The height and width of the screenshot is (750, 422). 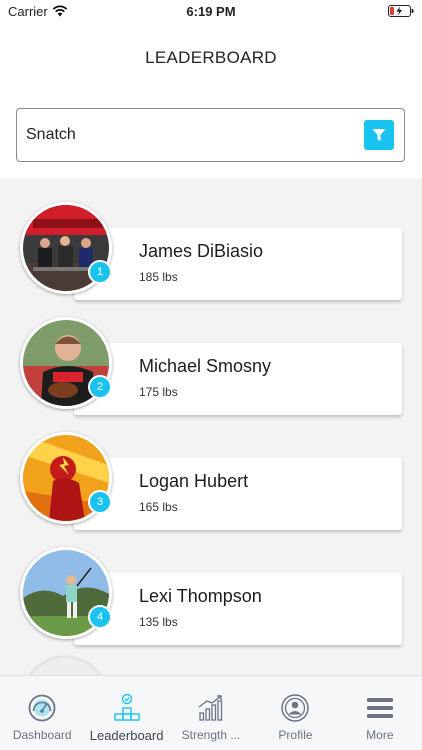 What do you see at coordinates (28, 11) in the screenshot?
I see `carrier-label: Carrier` at bounding box center [28, 11].